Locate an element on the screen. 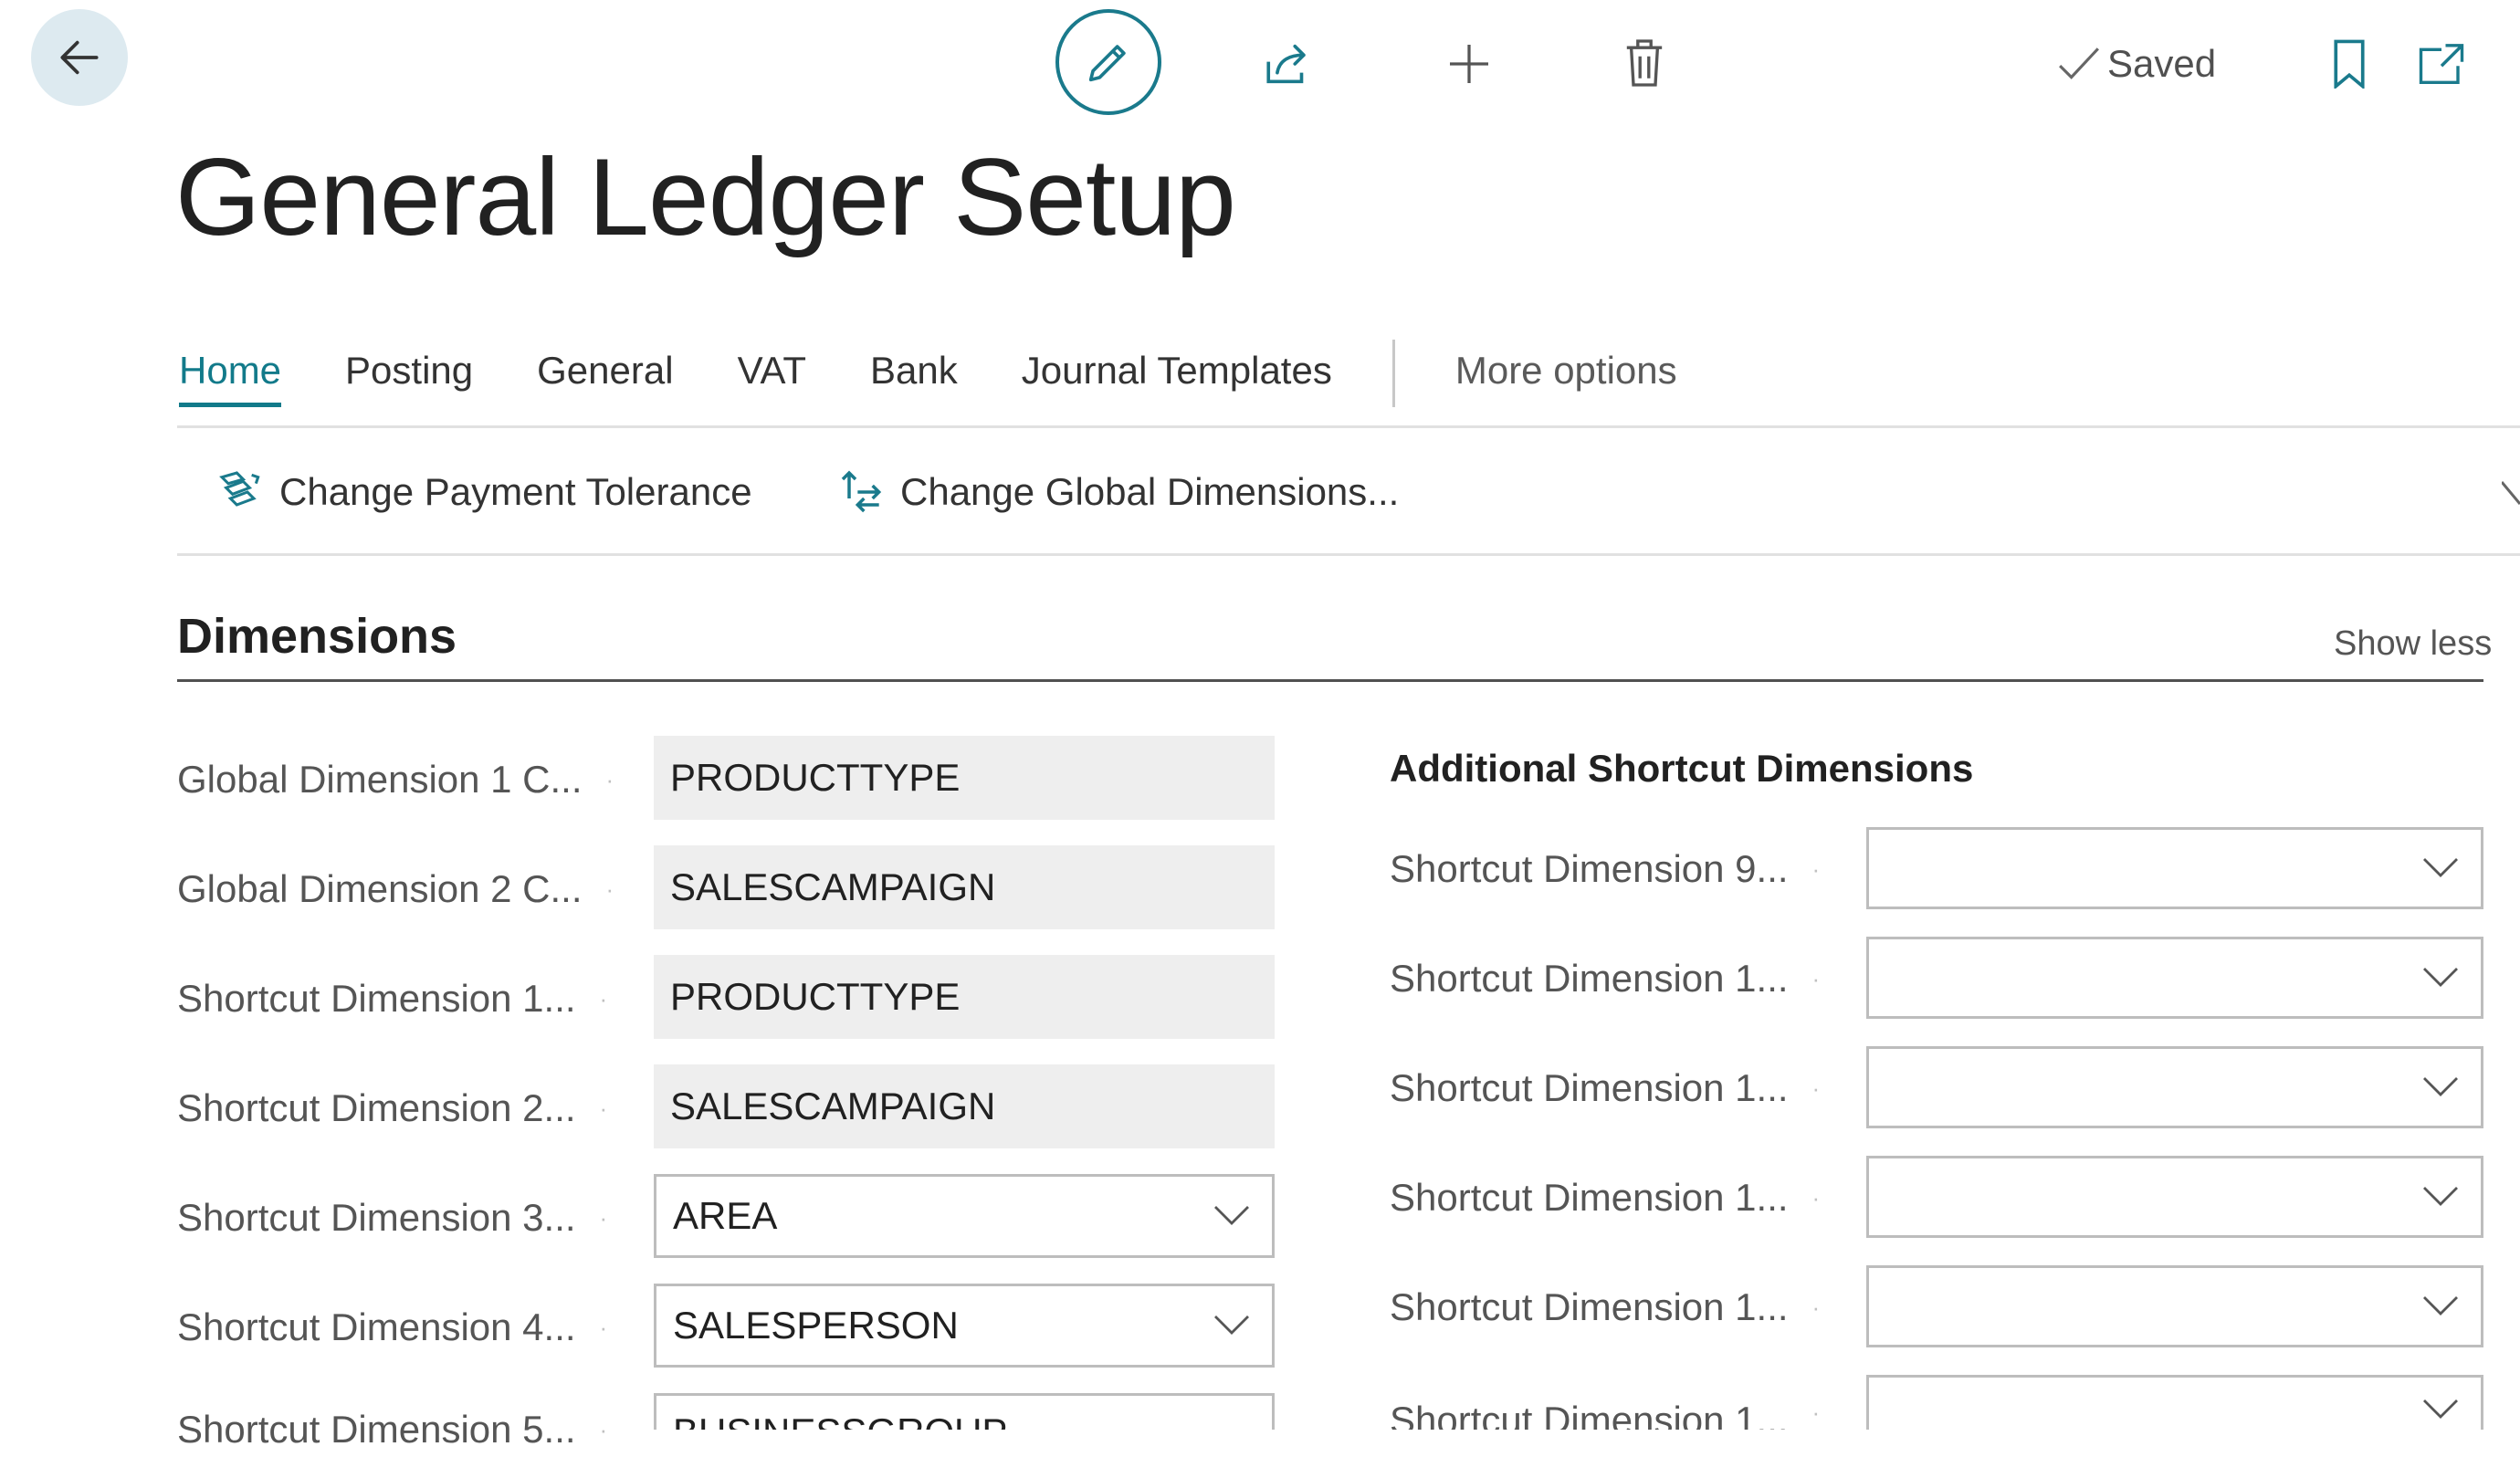 This screenshot has width=2520, height=1457. saved-status: Saved is located at coordinates (2136, 64).